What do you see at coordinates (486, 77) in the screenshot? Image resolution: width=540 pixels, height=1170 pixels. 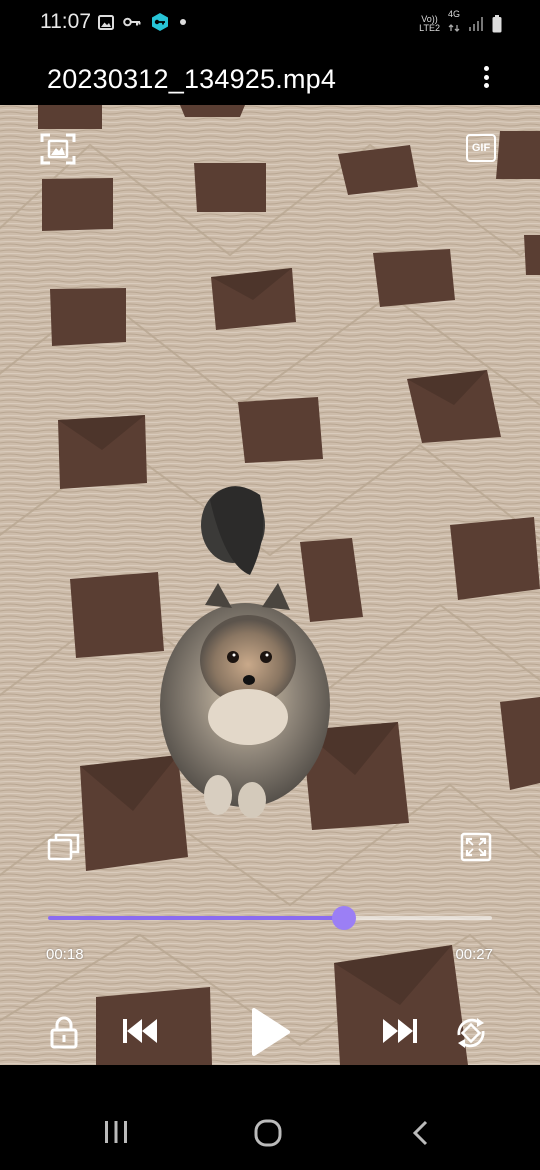 I see `more-options-button` at bounding box center [486, 77].